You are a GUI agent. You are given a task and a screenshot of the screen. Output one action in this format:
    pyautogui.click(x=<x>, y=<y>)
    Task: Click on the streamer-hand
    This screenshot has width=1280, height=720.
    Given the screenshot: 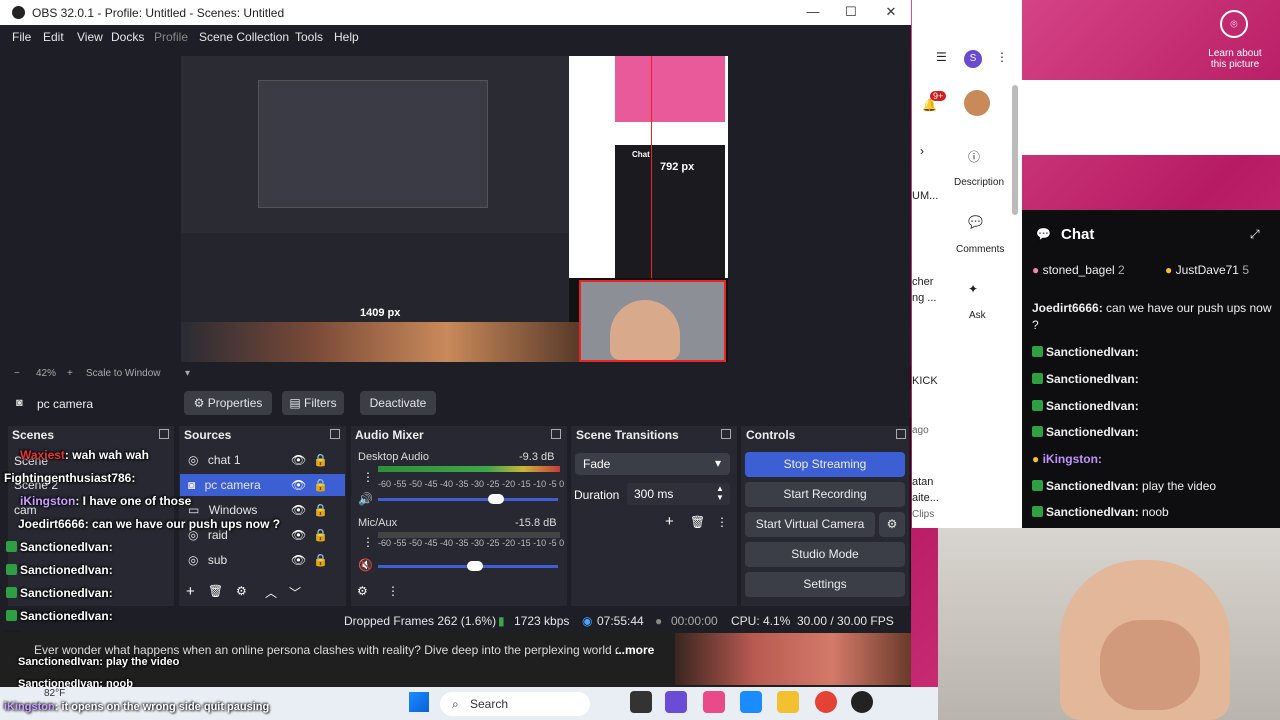 What is the action you would take?
    pyautogui.click(x=1150, y=665)
    